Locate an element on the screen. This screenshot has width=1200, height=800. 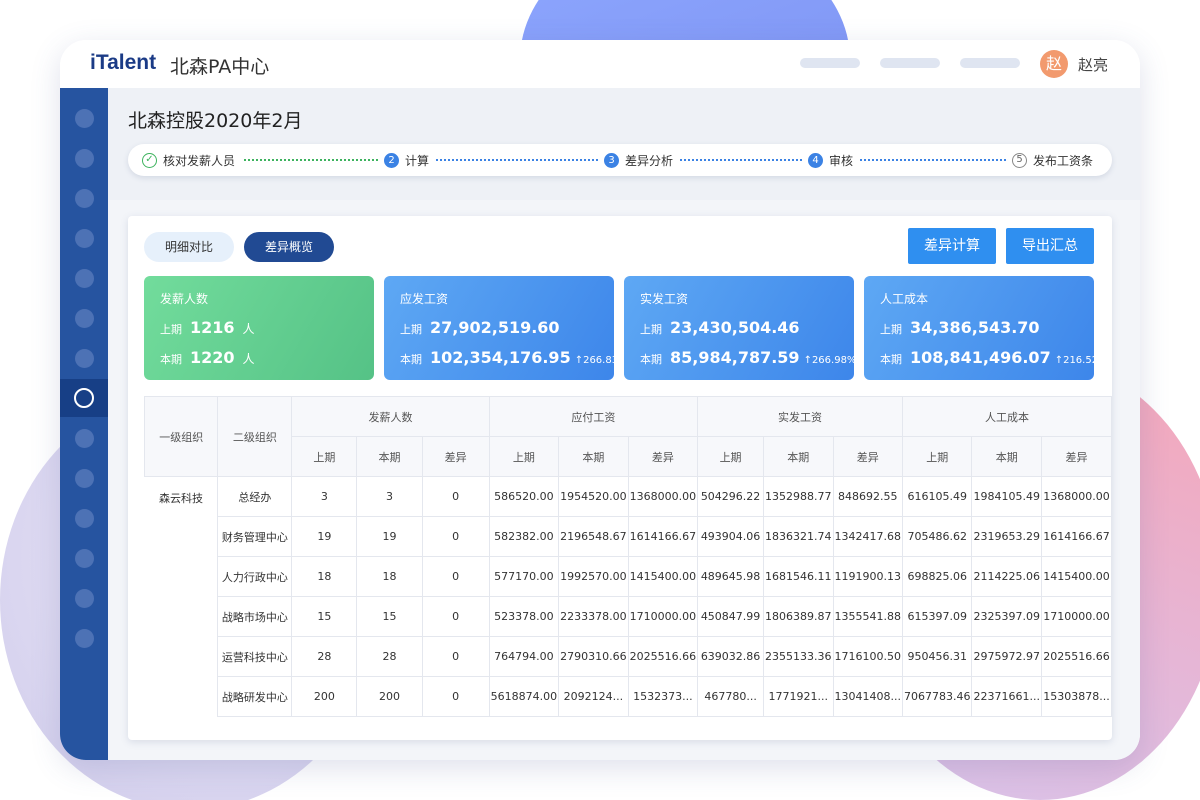
user-name: 赵亮 is located at coordinates (1093, 64).